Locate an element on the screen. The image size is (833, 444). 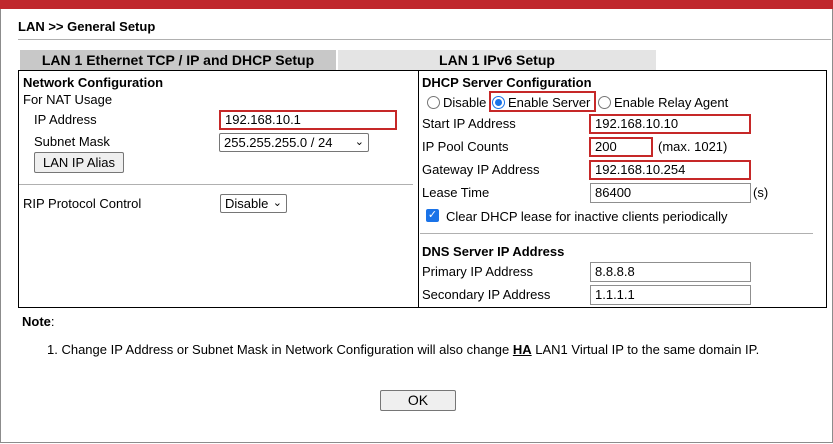
tab-lan1-ipv6: LAN 1 IPv6 Setup is located at coordinates (497, 60).